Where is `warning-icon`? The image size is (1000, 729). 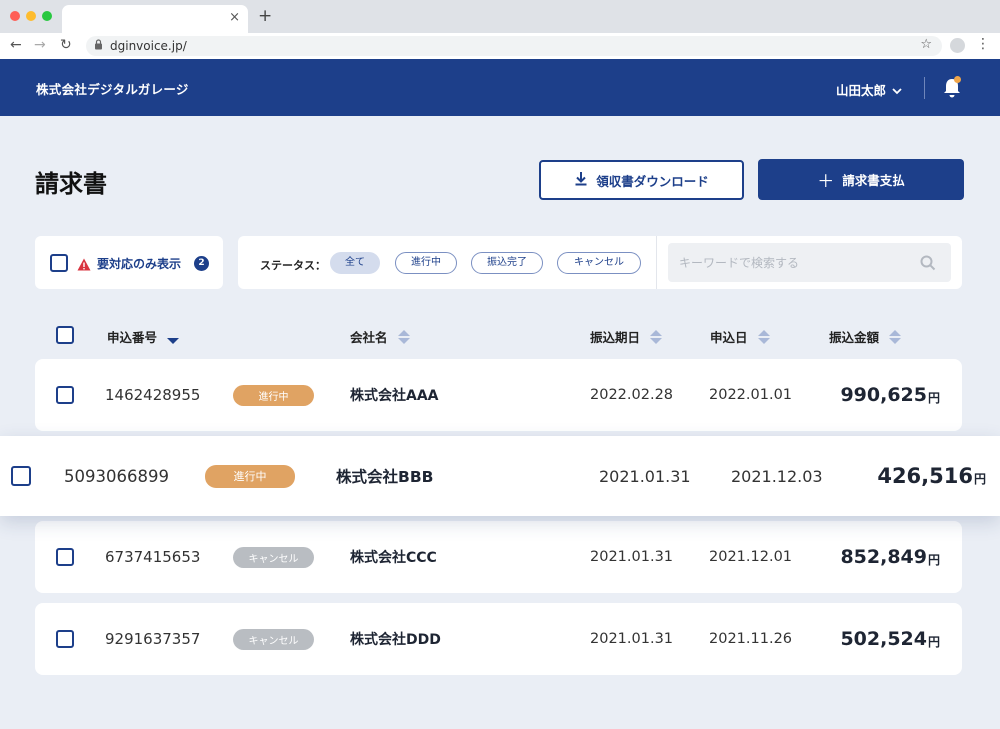
warning-icon is located at coordinates (84, 263).